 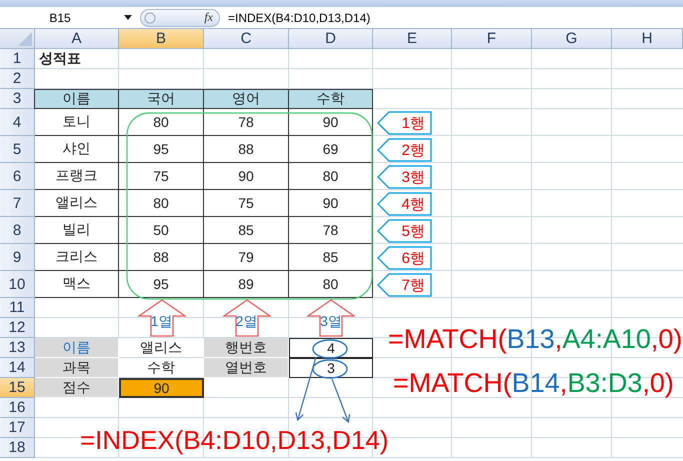 What do you see at coordinates (77, 176) in the screenshot?
I see `table-cell: 프랭크` at bounding box center [77, 176].